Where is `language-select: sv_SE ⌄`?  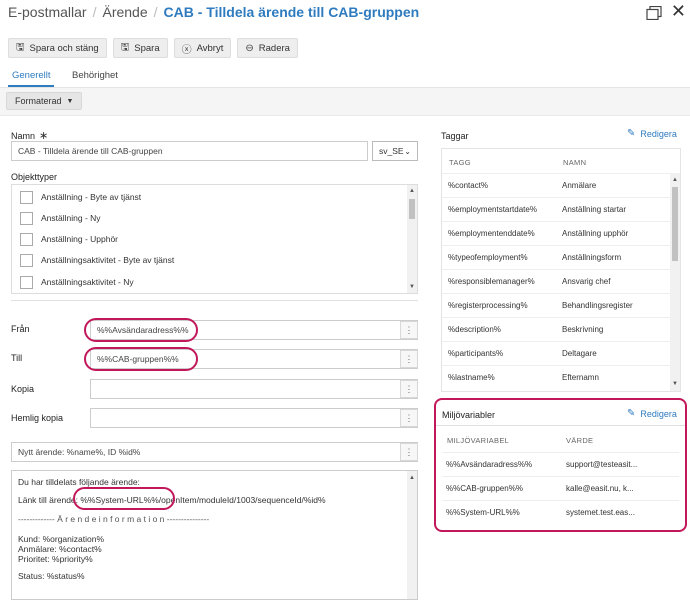 language-select: sv_SE ⌄ is located at coordinates (395, 151).